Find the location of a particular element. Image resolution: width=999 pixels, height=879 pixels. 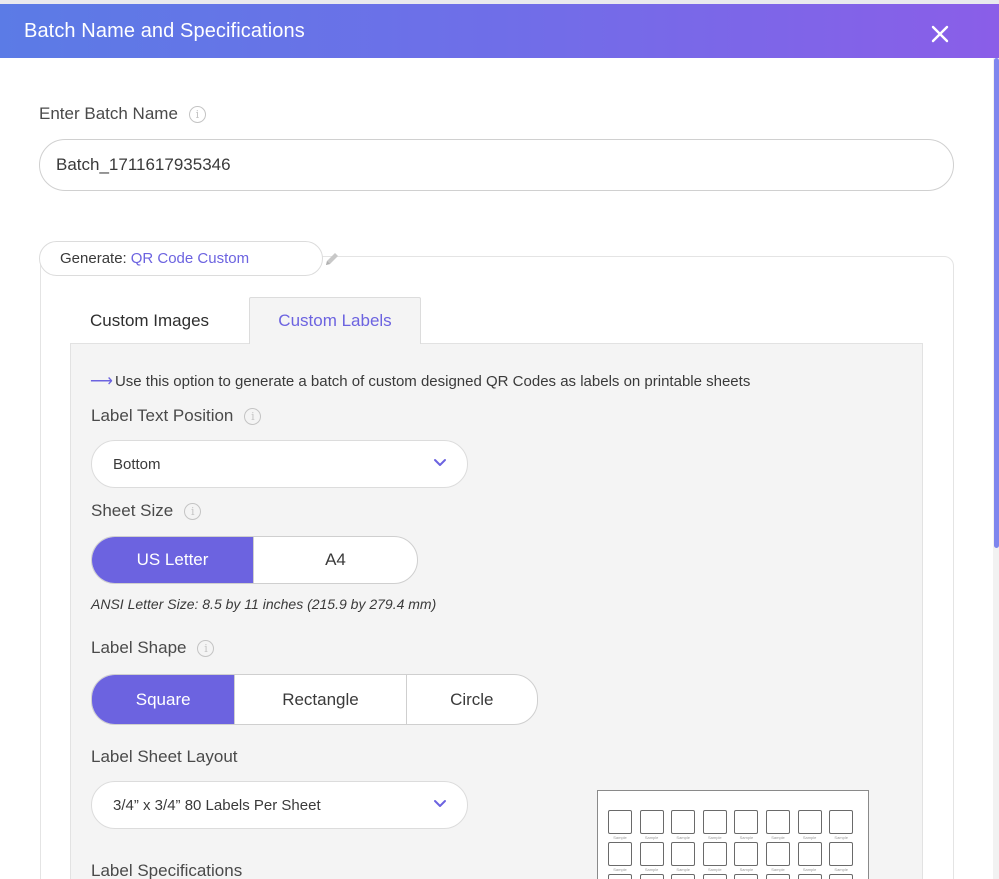

shape-square-button: Square is located at coordinates (164, 699).